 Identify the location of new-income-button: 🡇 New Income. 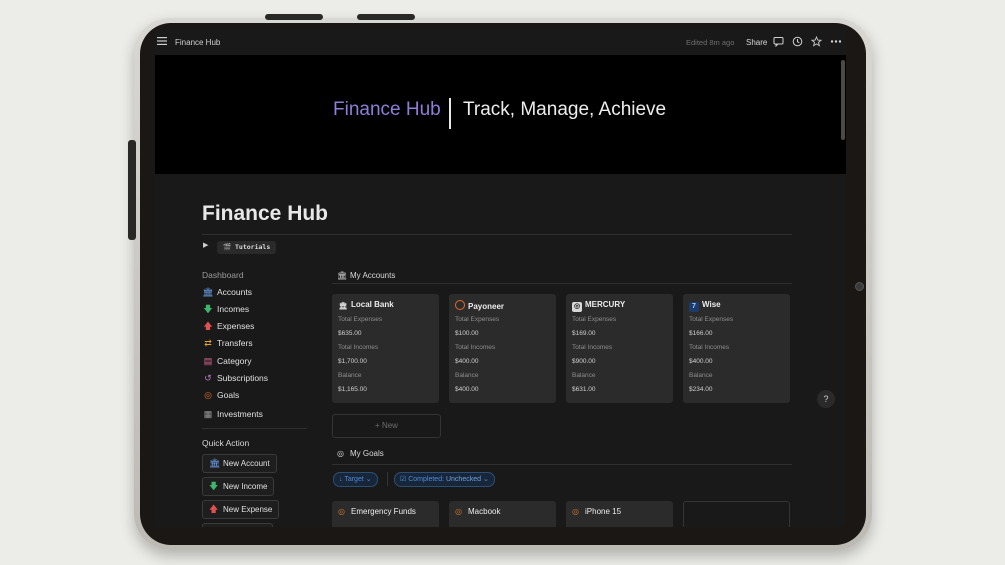
(238, 486).